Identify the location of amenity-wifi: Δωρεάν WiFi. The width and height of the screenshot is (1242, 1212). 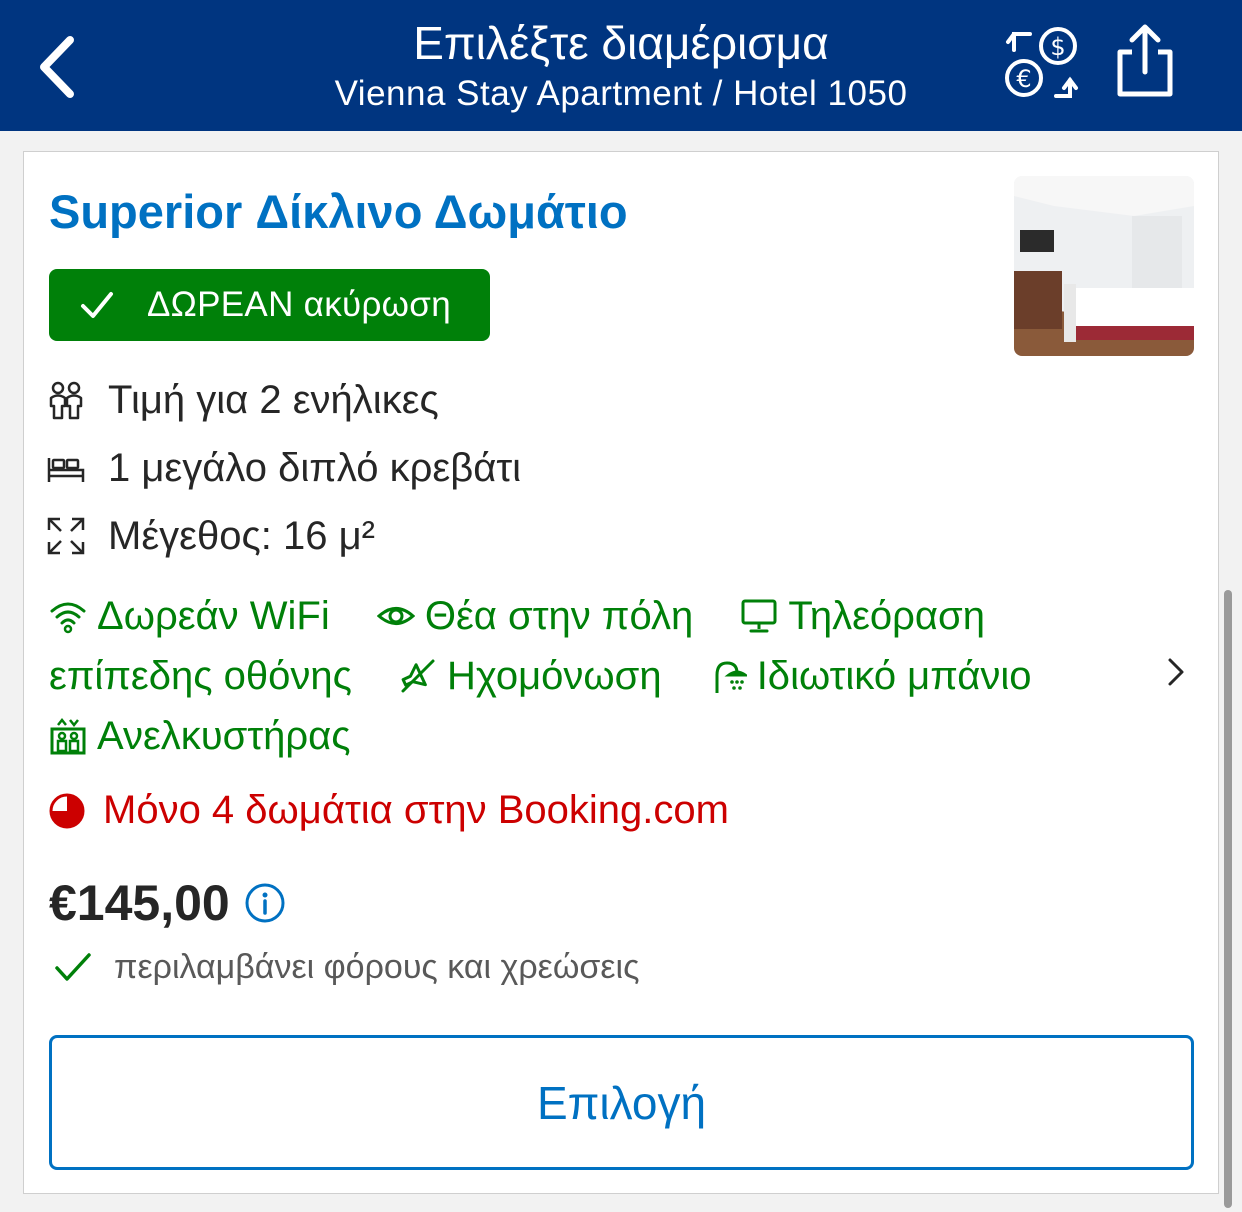
(189, 616).